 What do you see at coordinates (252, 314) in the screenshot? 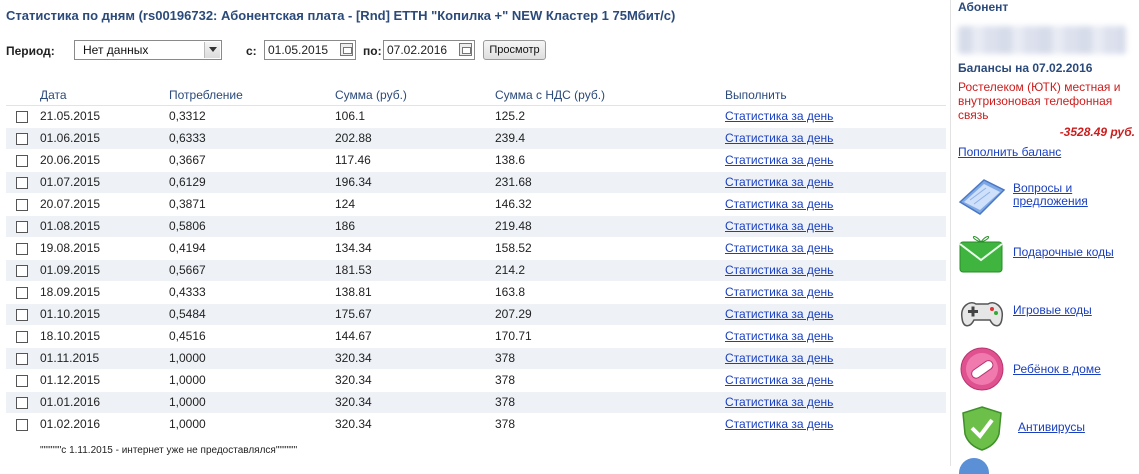
I see `cell-usage: 0,5484` at bounding box center [252, 314].